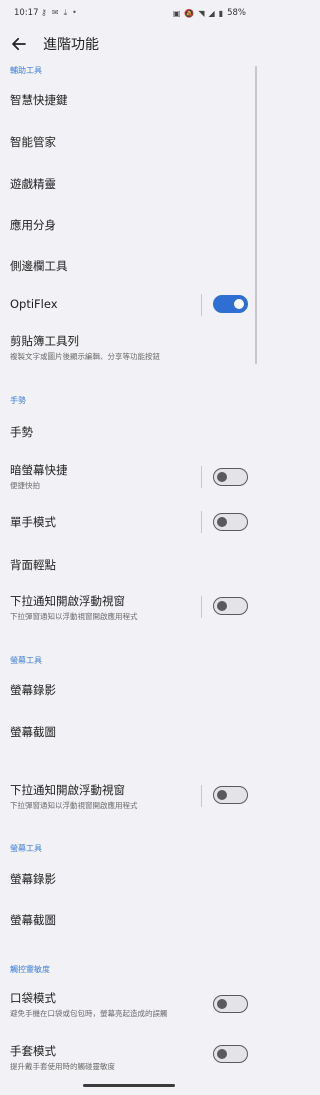 Image resolution: width=320 pixels, height=1095 pixels. I want to click on mute-icon: 🔕, so click(189, 13).